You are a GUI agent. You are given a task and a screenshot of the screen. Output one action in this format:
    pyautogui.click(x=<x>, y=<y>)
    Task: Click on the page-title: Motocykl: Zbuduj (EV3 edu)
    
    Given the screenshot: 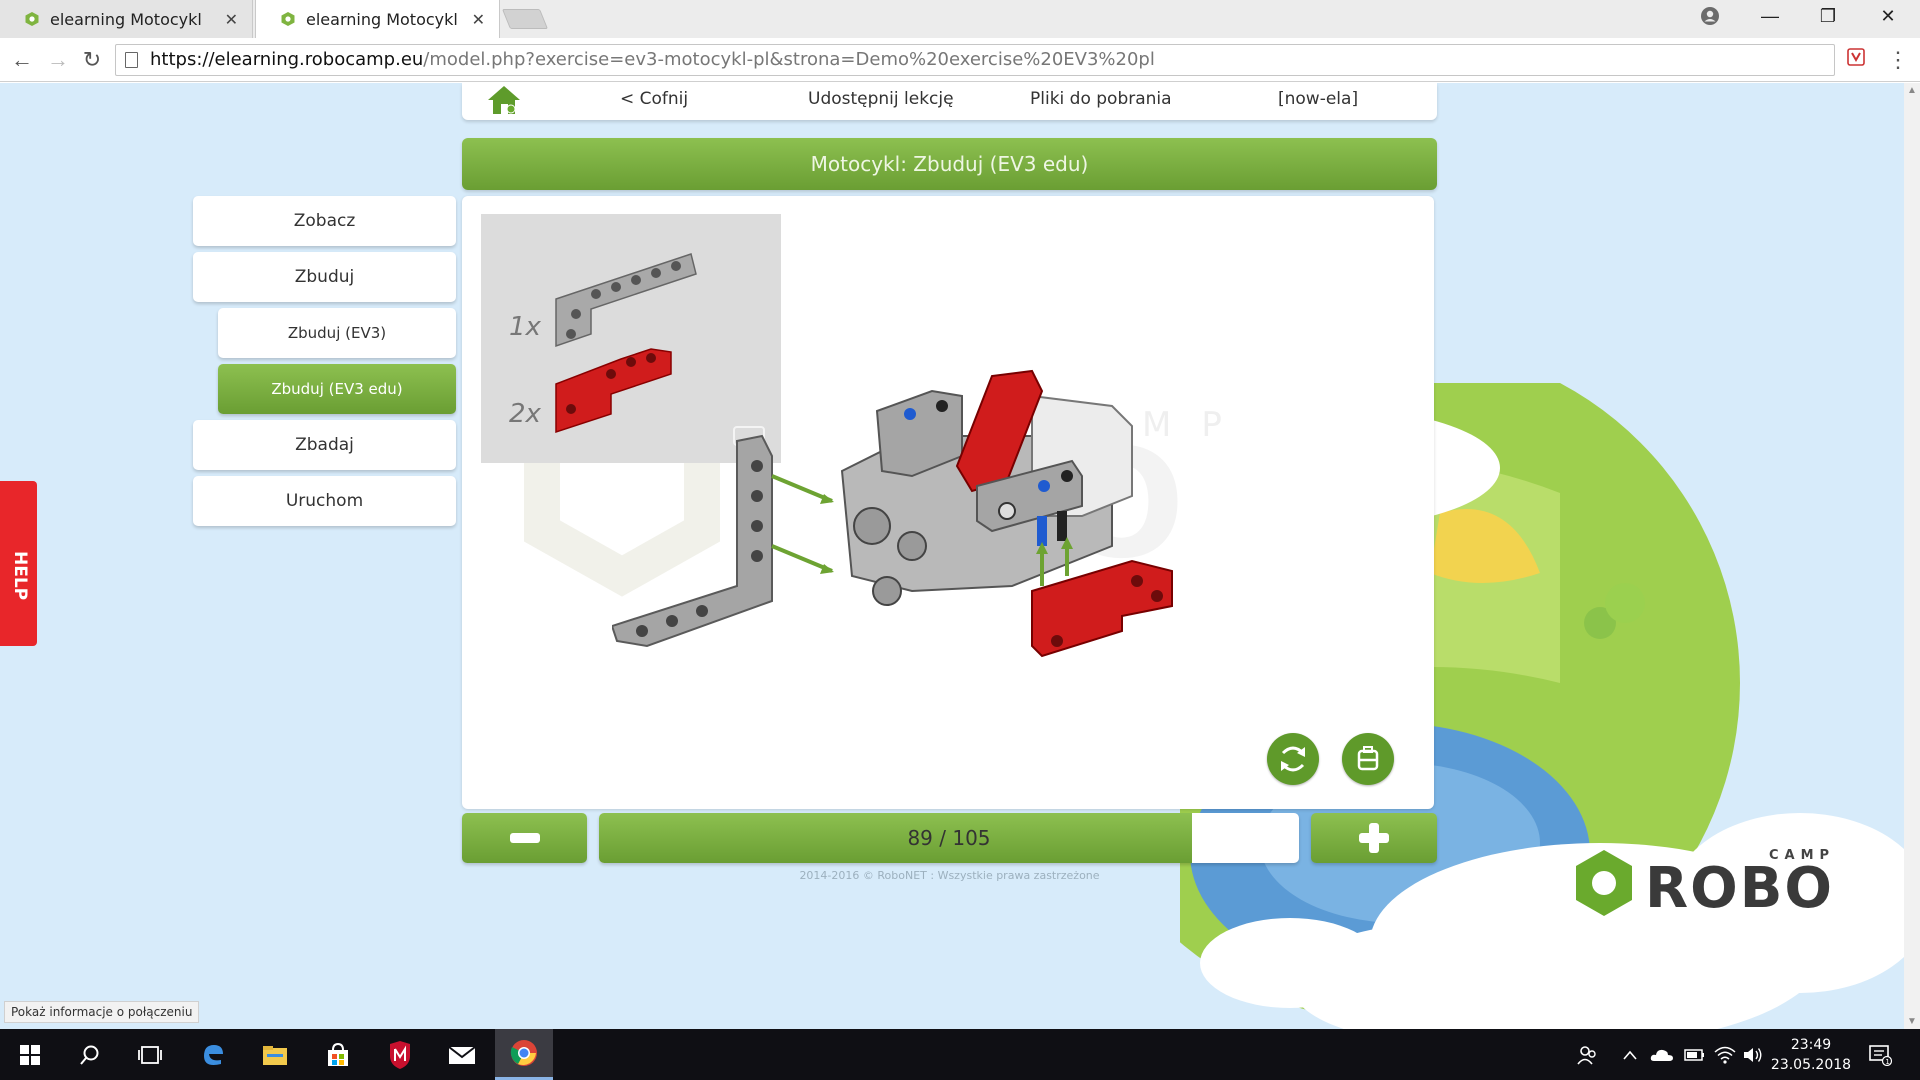 What is the action you would take?
    pyautogui.click(x=949, y=164)
    